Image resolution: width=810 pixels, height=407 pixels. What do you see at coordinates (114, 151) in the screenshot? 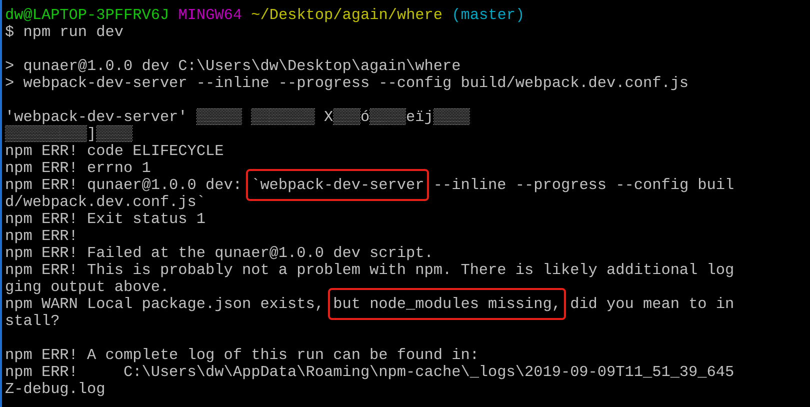
I see `terminal-line: npm ERR! code ELIFECYCLE` at bounding box center [114, 151].